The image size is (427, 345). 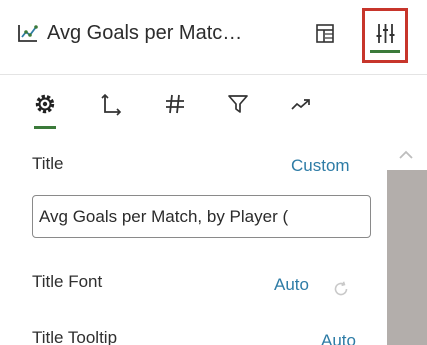 I want to click on analytics-icon, so click(x=301, y=104).